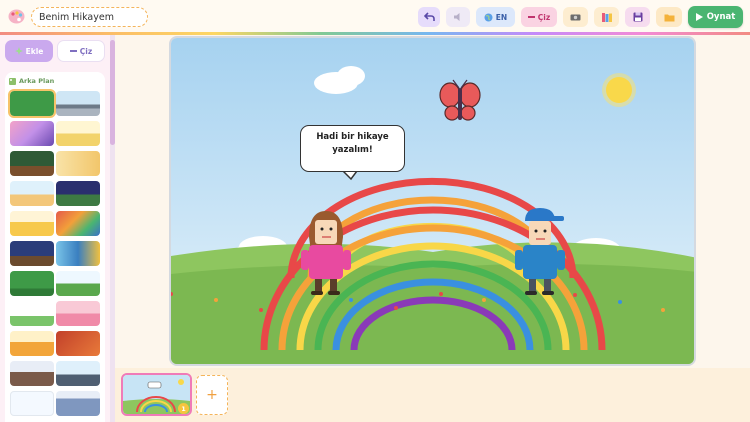  I want to click on save-button, so click(637, 17).